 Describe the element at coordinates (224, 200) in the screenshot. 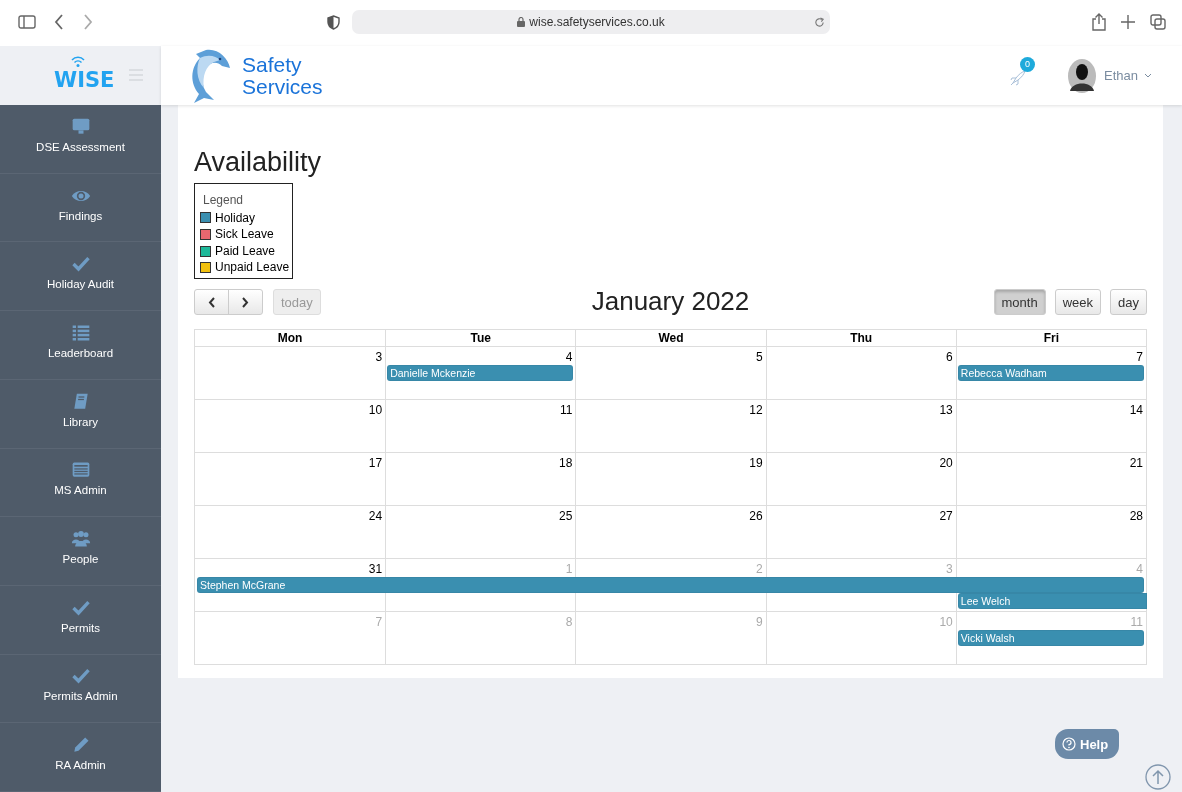

I see `legend-title: Legend` at that location.